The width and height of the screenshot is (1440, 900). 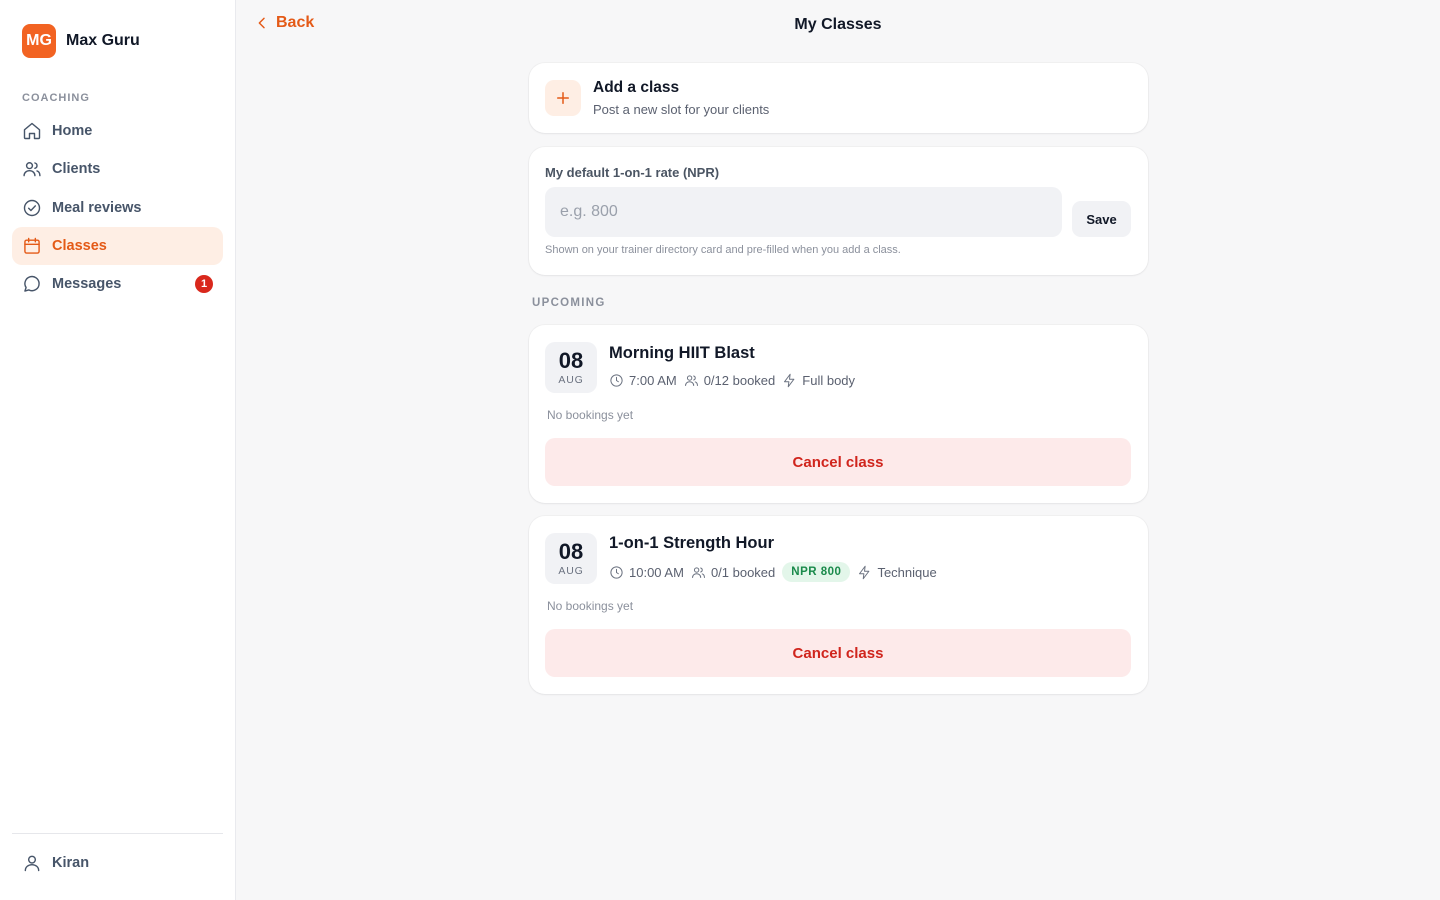 What do you see at coordinates (691, 543) in the screenshot?
I see `class-title: 1-on-1 Strength Hour` at bounding box center [691, 543].